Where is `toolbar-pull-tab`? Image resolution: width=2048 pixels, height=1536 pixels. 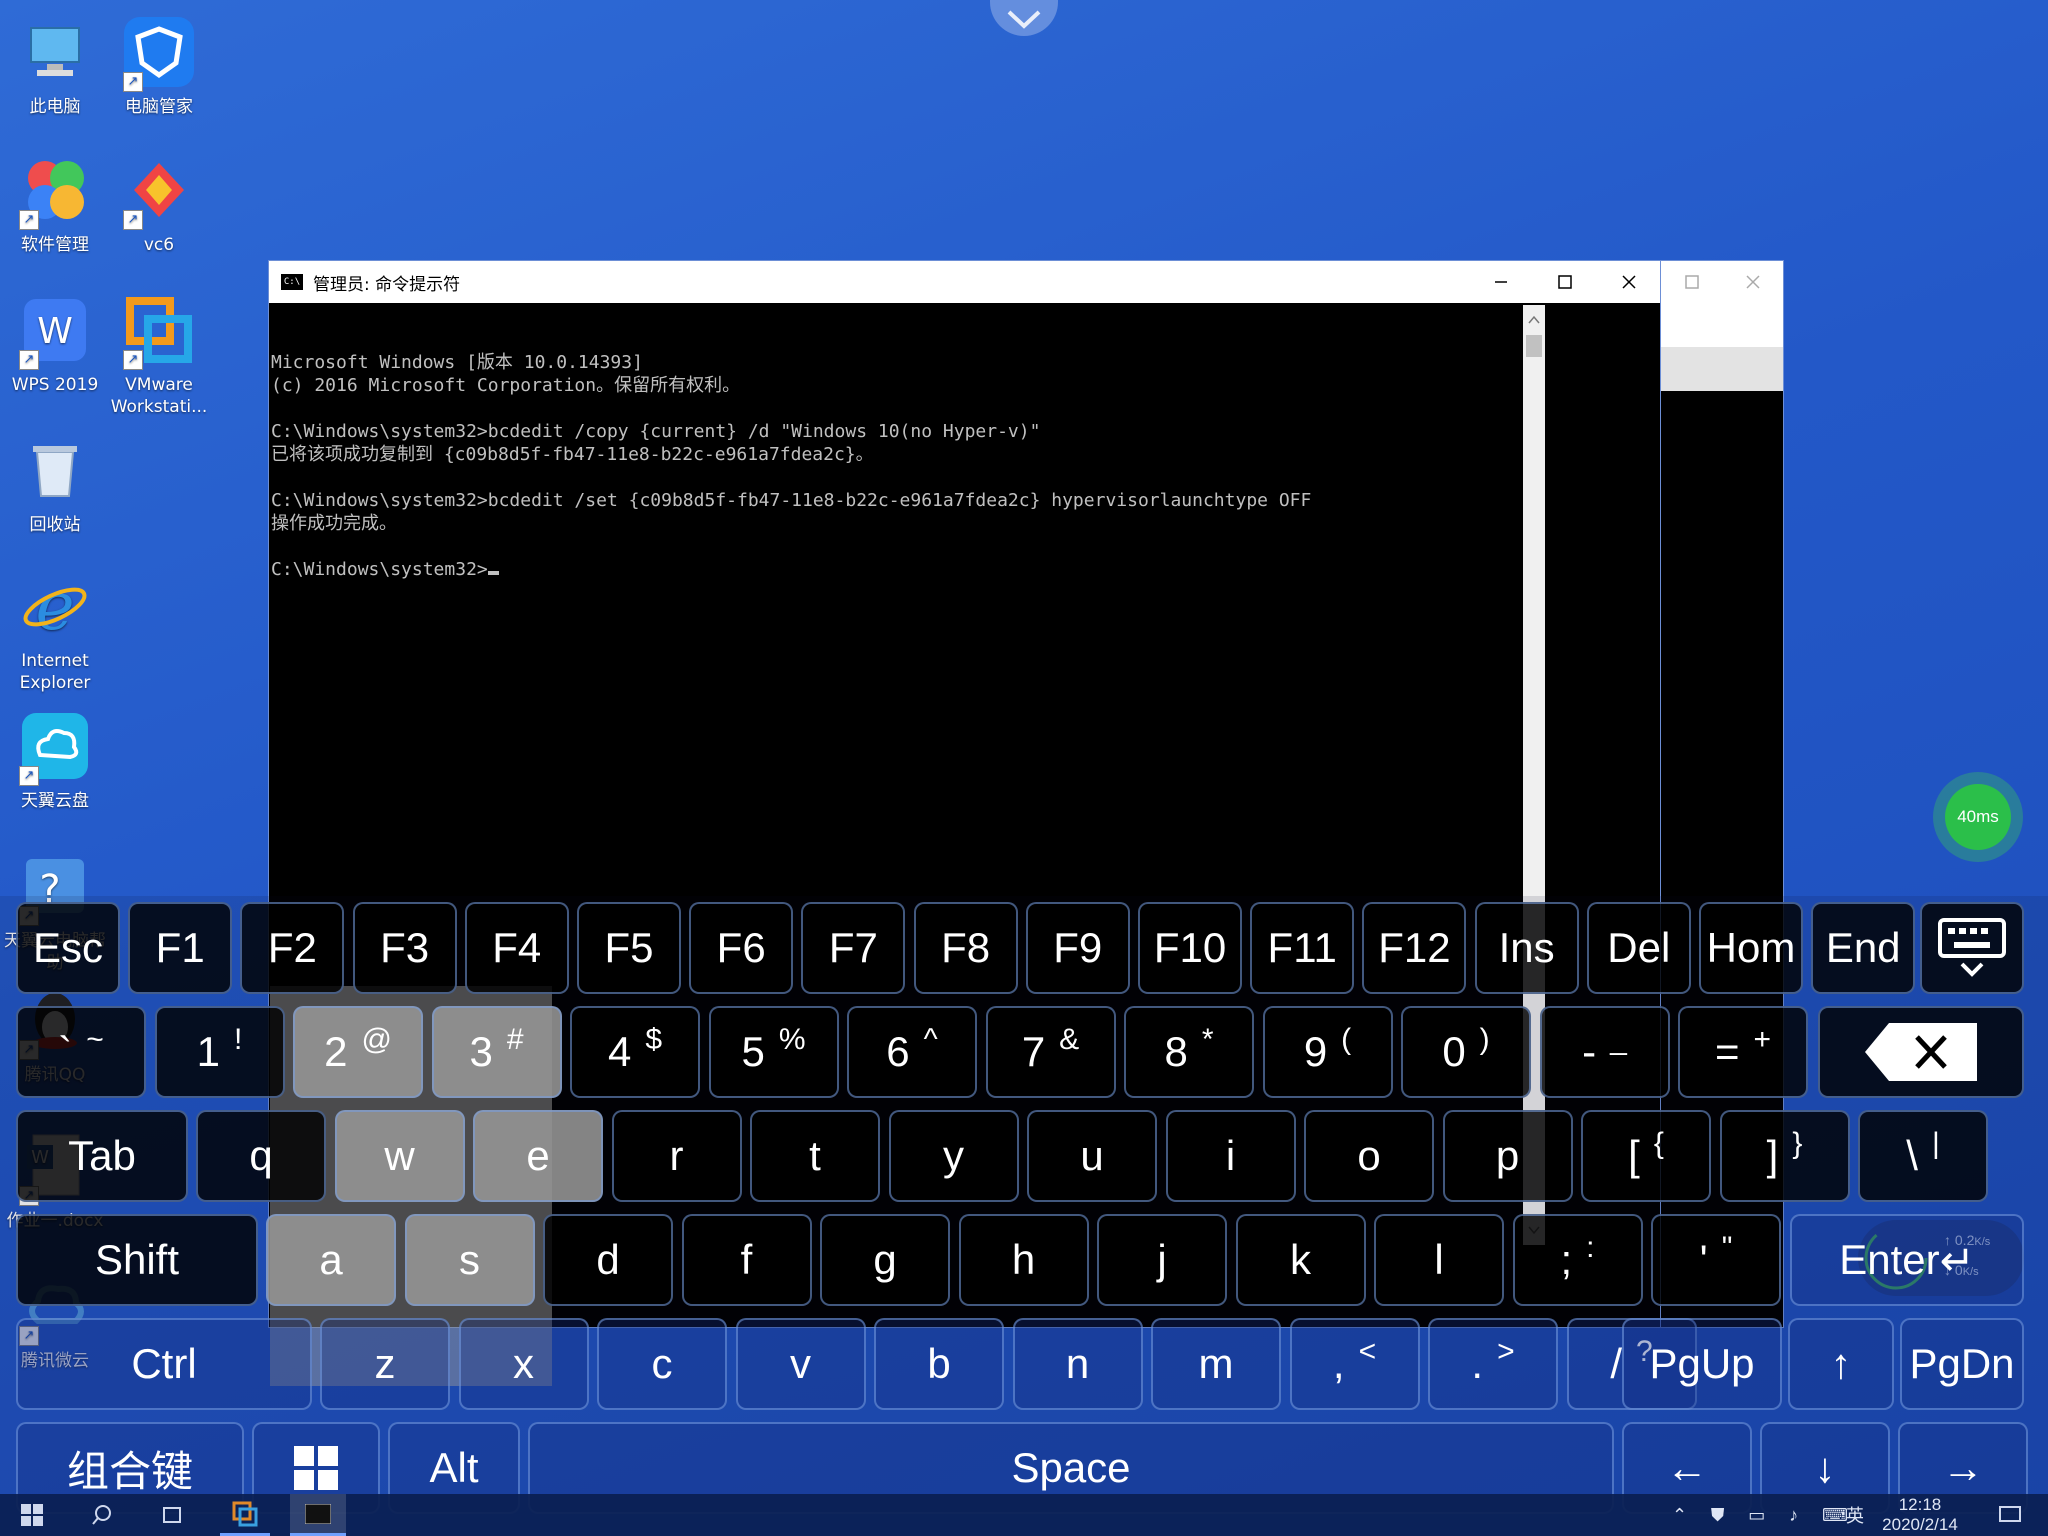
toolbar-pull-tab is located at coordinates (1024, 18).